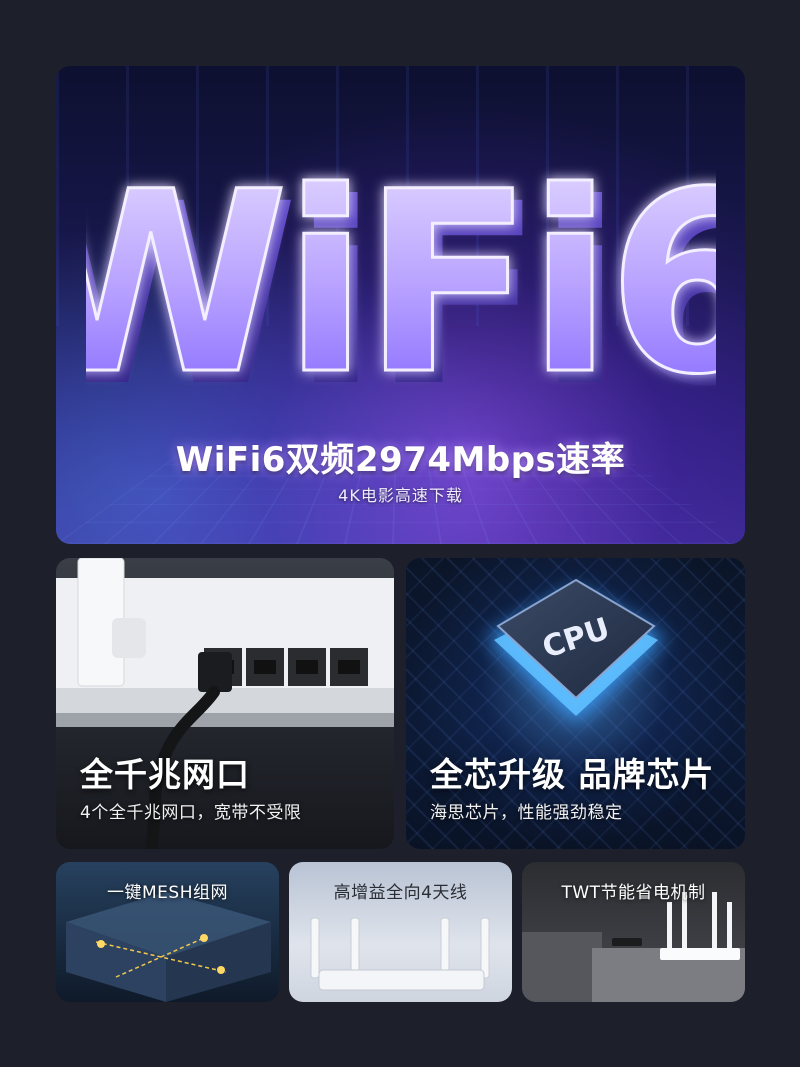 This screenshot has height=1067, width=800. I want to click on mesh-card: 一键MESH组网, so click(167, 932).